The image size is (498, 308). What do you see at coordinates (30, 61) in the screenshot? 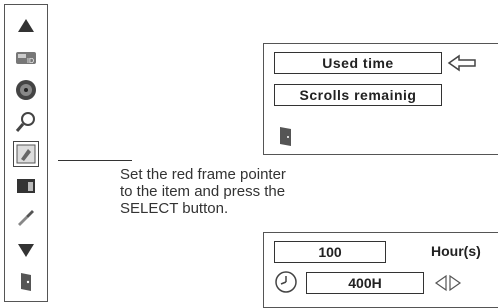
I see `svg-text: ID` at bounding box center [30, 61].